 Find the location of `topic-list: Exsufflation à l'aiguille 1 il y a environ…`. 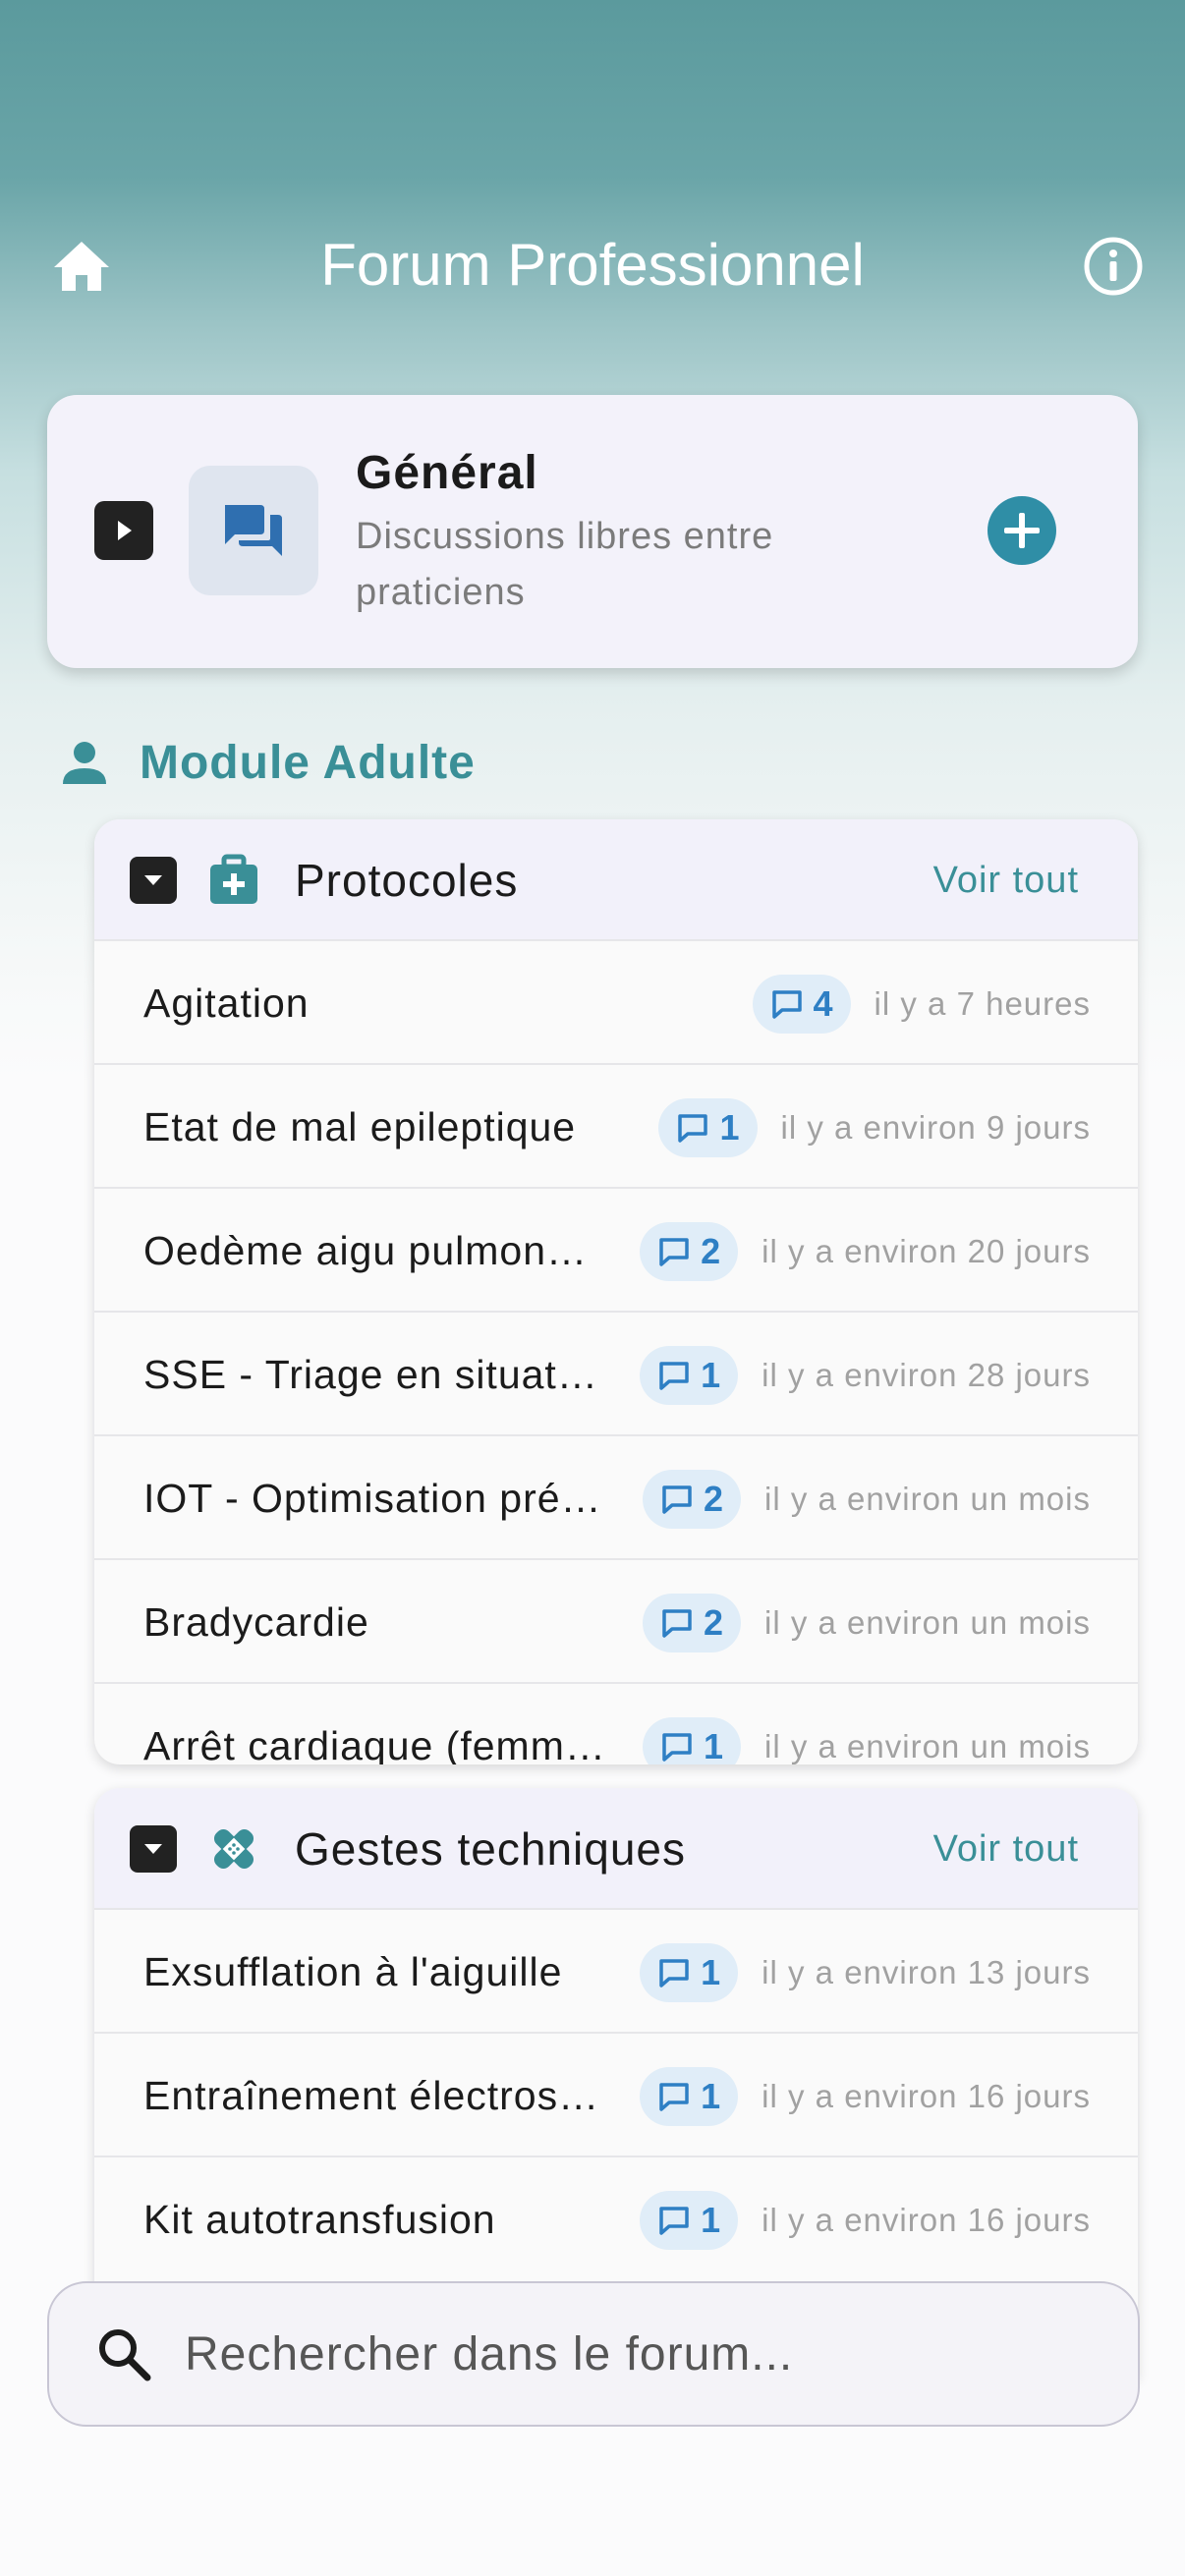

topic-list: Exsufflation à l'aiguille 1 il y a environ… is located at coordinates (616, 2093).